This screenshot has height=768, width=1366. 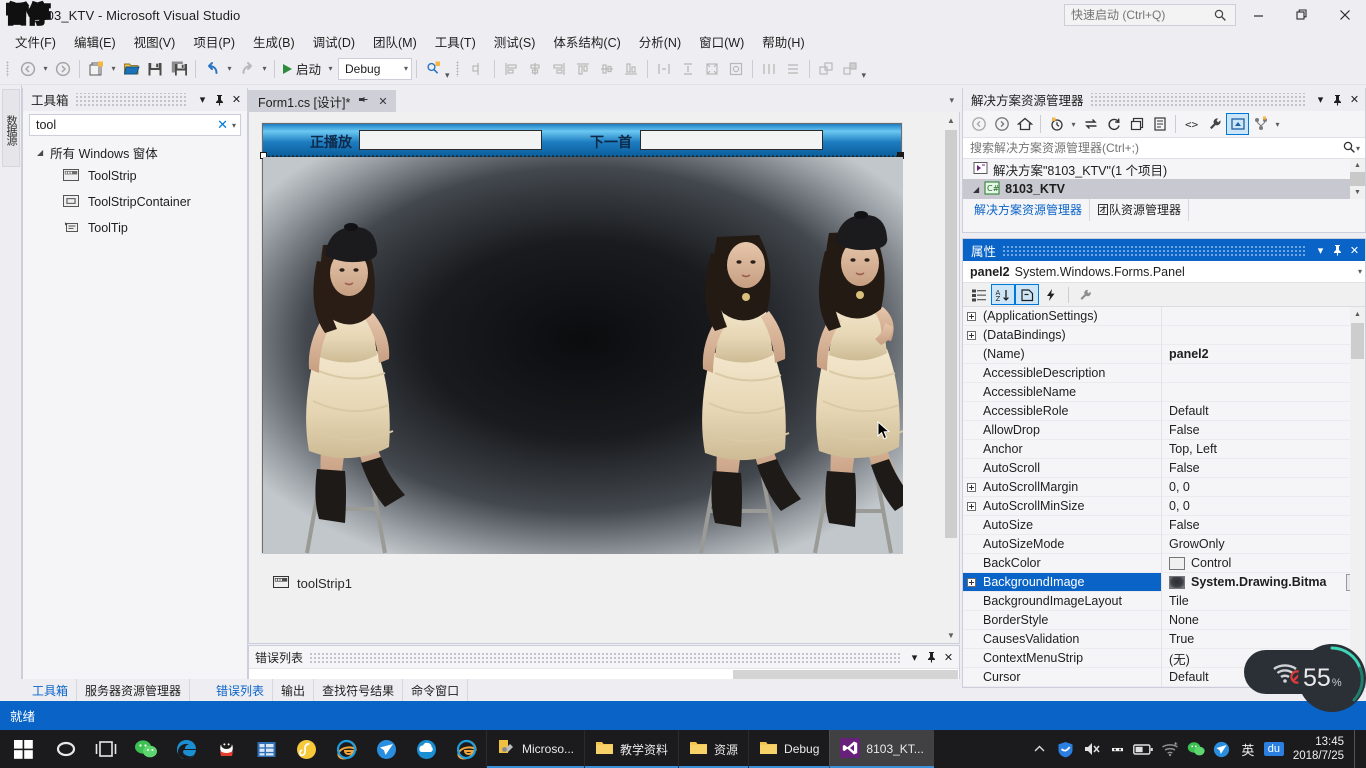 I want to click on properties-dropdown-icon: ▾, so click(x=1320, y=250).